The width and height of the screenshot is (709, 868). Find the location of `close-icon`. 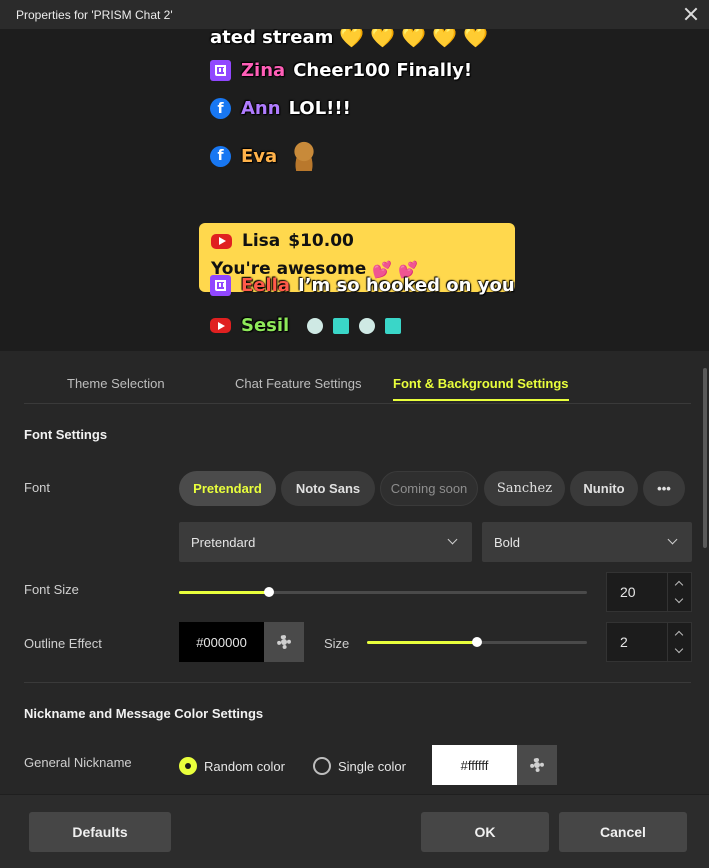

close-icon is located at coordinates (691, 14).